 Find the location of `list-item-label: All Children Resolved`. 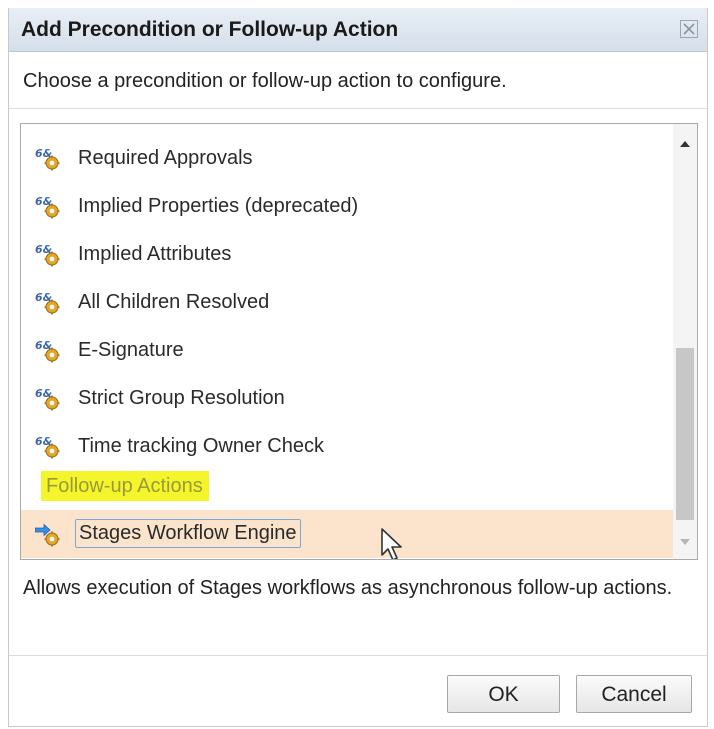

list-item-label: All Children Resolved is located at coordinates (174, 302).